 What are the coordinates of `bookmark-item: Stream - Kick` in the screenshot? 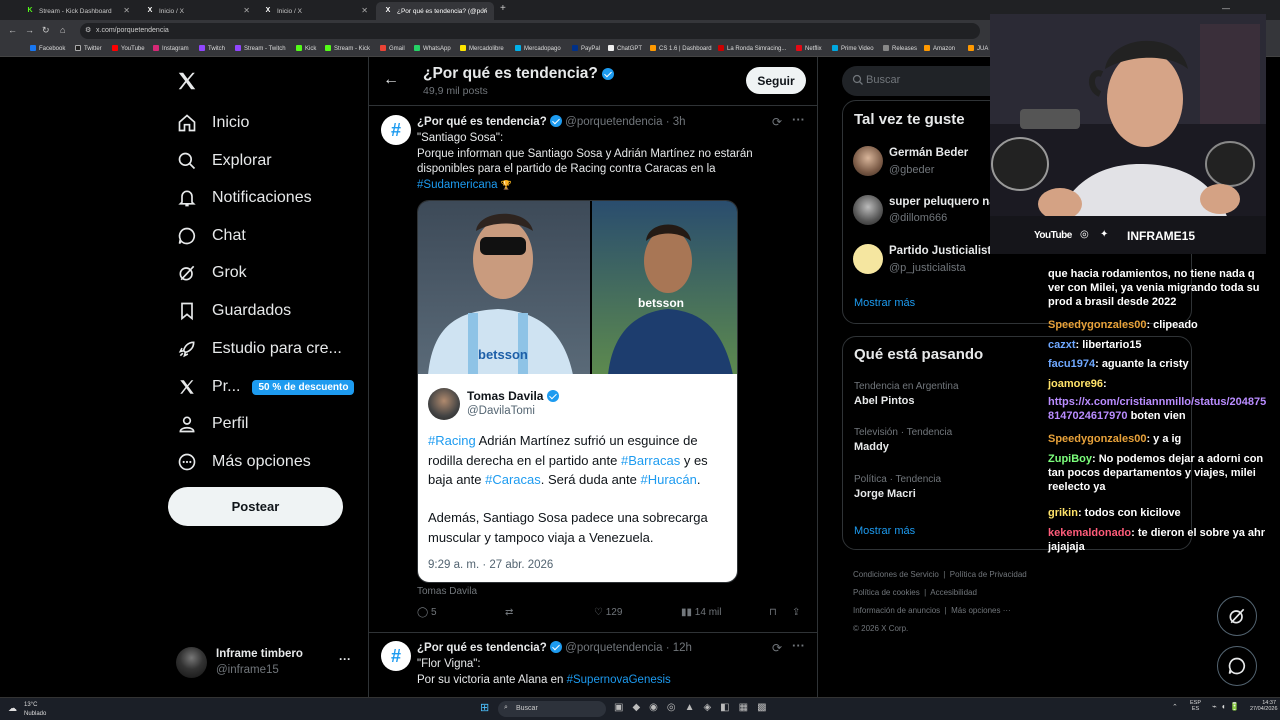 It's located at (347, 48).